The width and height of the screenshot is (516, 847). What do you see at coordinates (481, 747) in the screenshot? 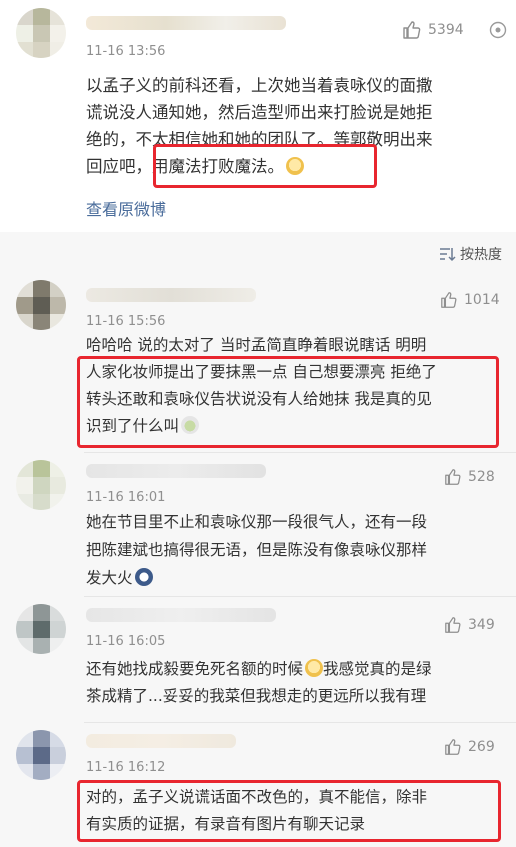
I see `like-count: 269` at bounding box center [481, 747].